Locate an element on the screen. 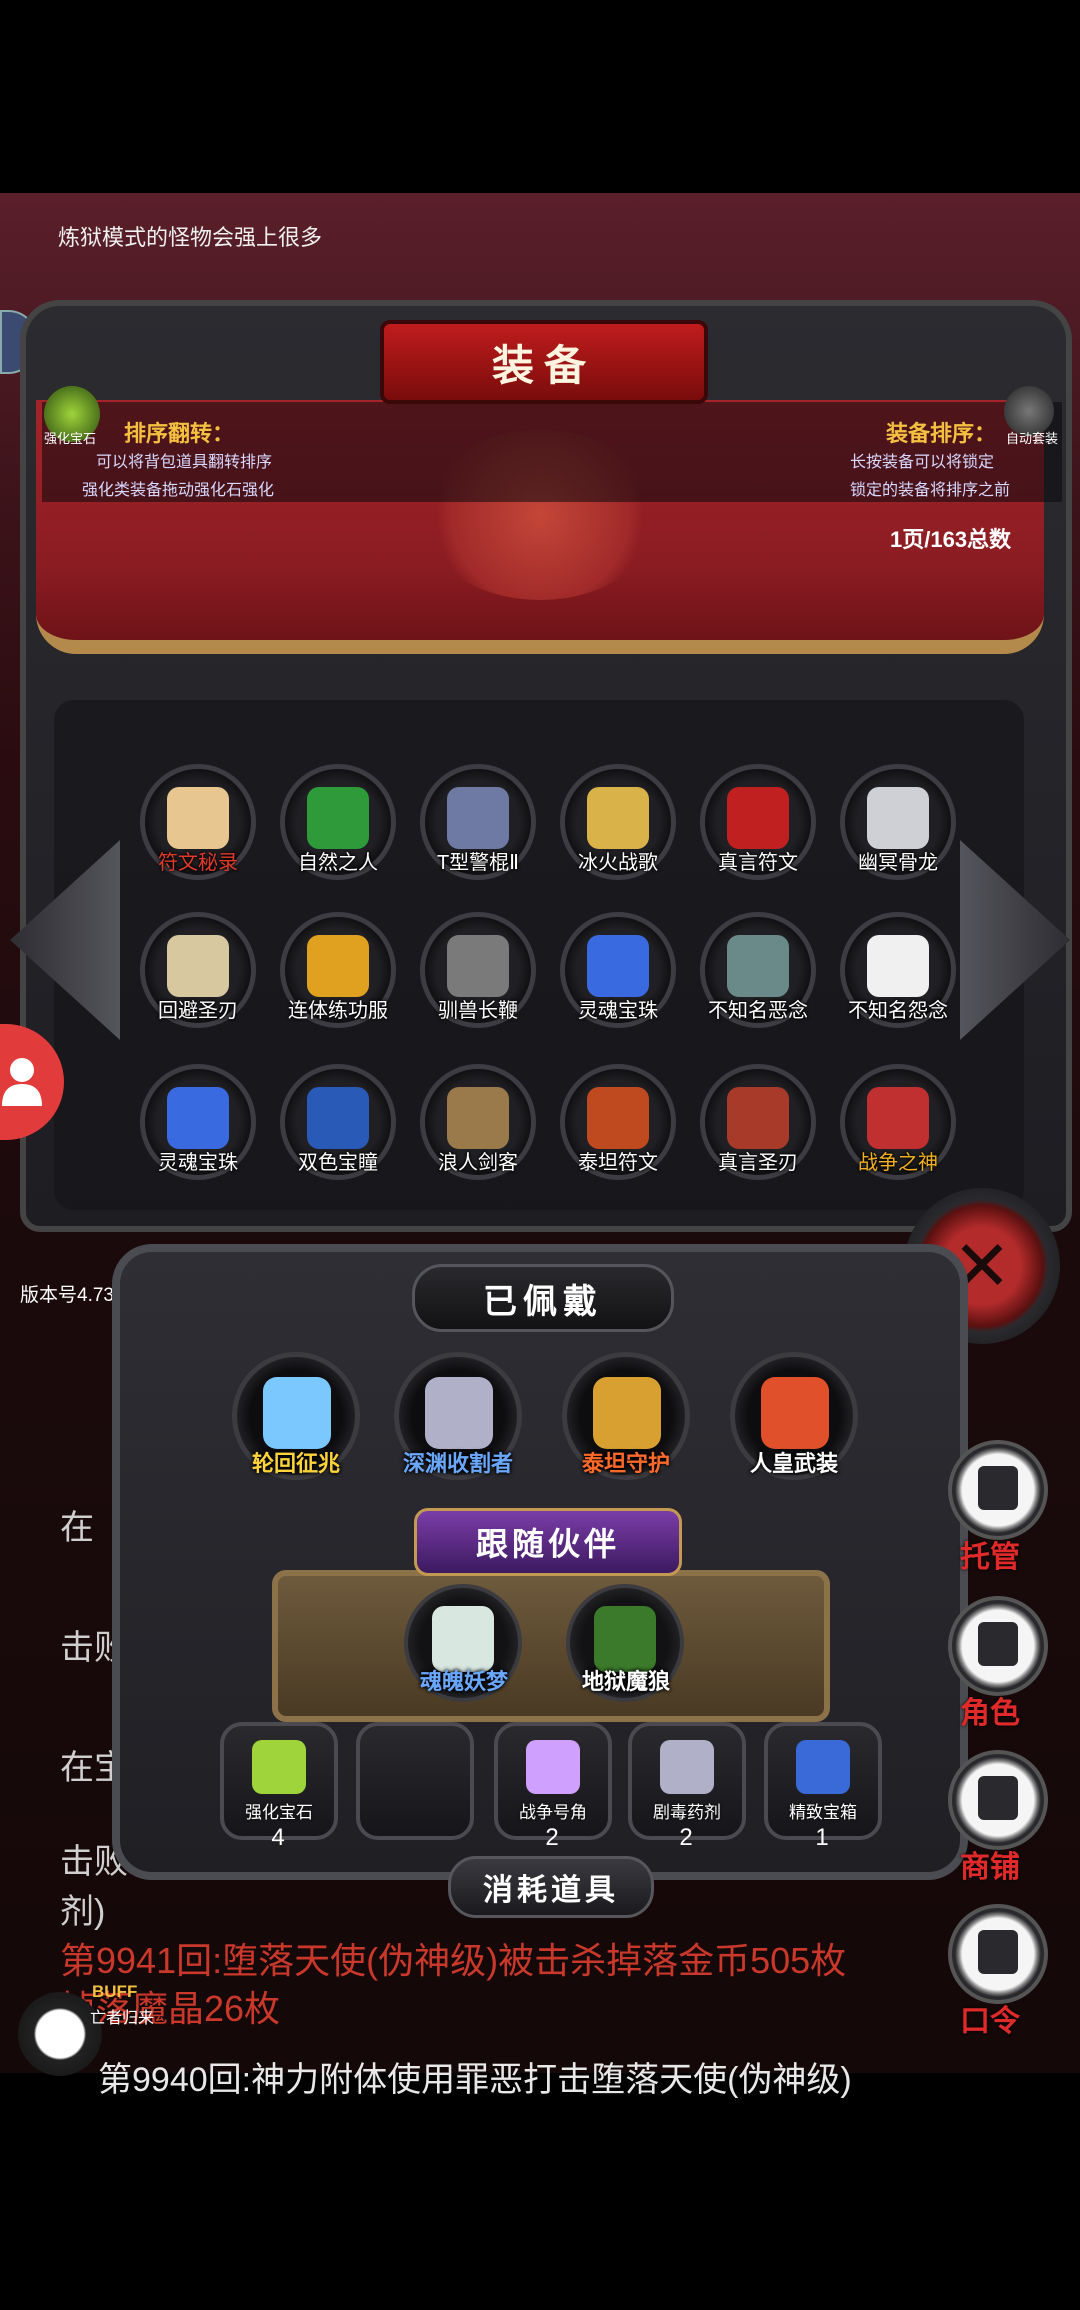 Image resolution: width=1080 pixels, height=2310 pixels. strengthen-gem-label: 强化宝石 is located at coordinates (70, 438).